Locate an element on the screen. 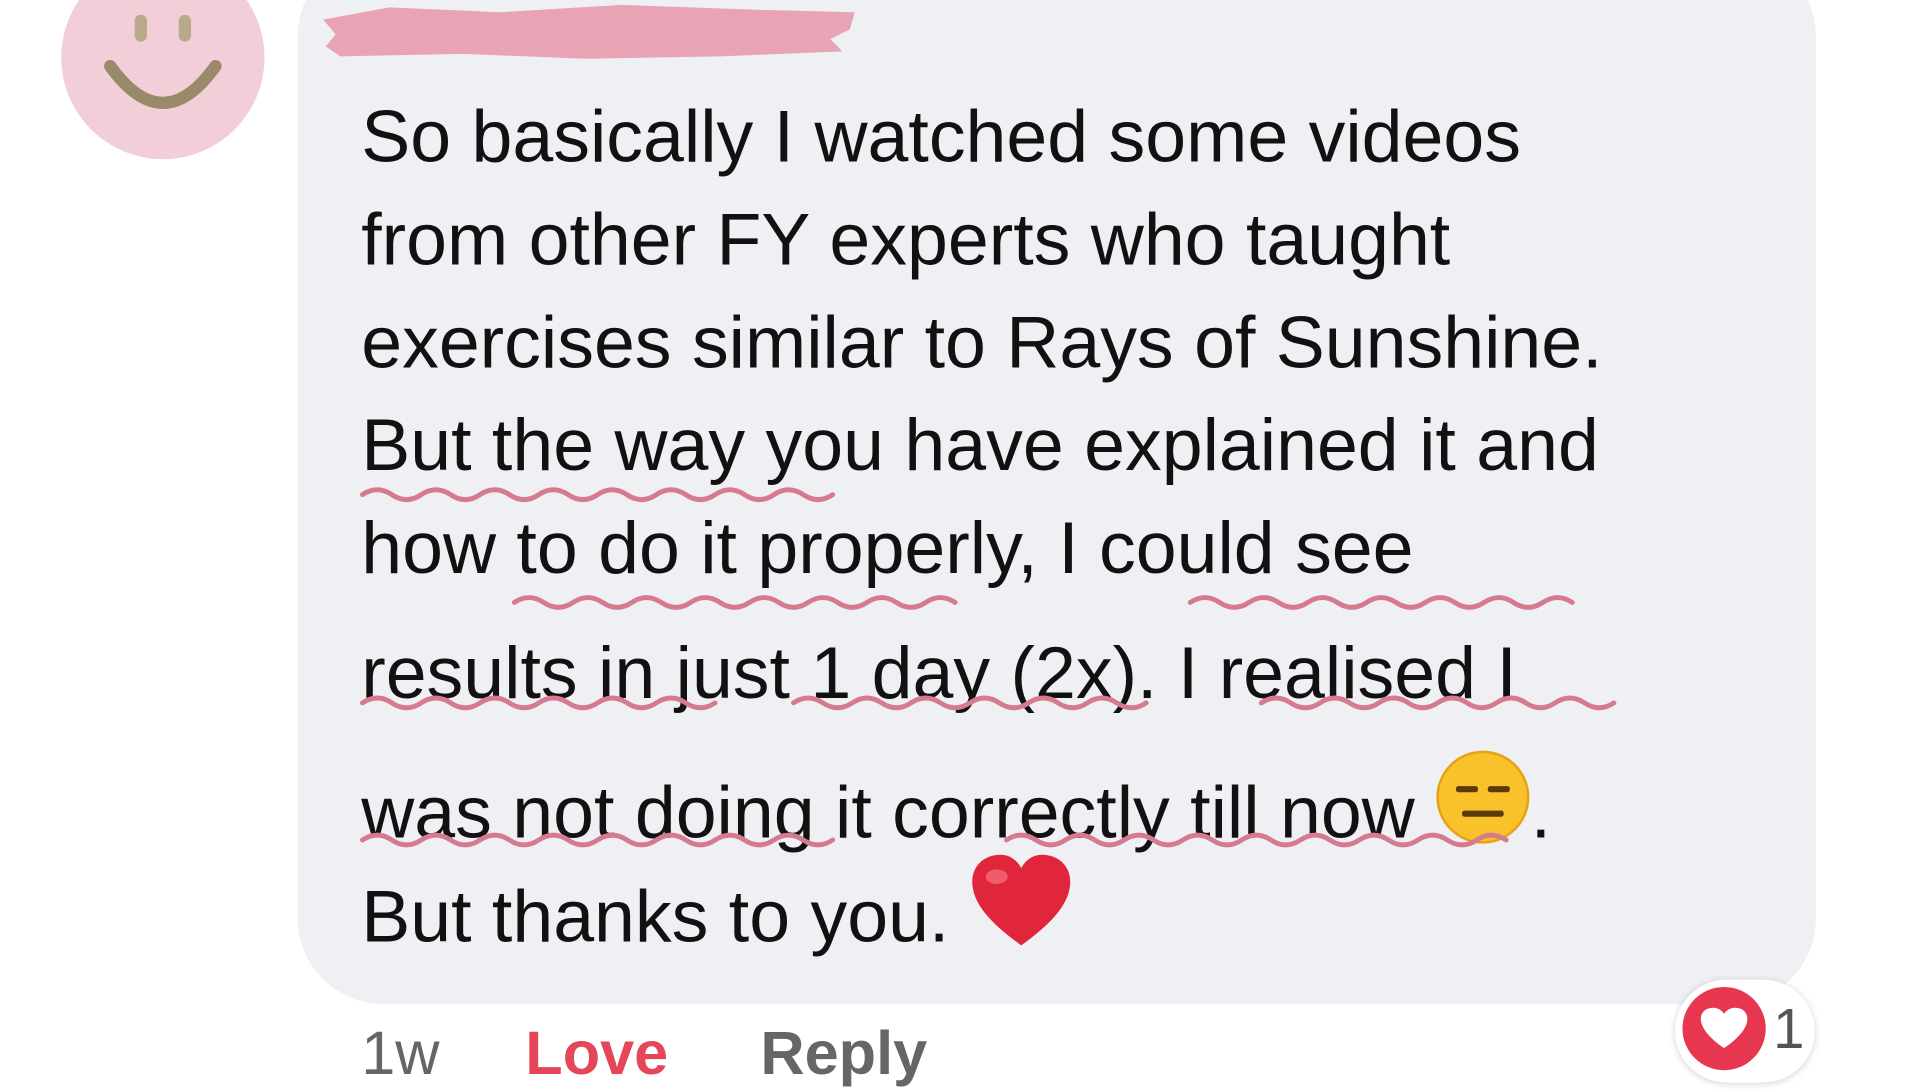 The height and width of the screenshot is (1090, 1920). expressionless-face-emoji is located at coordinates (1483, 810).